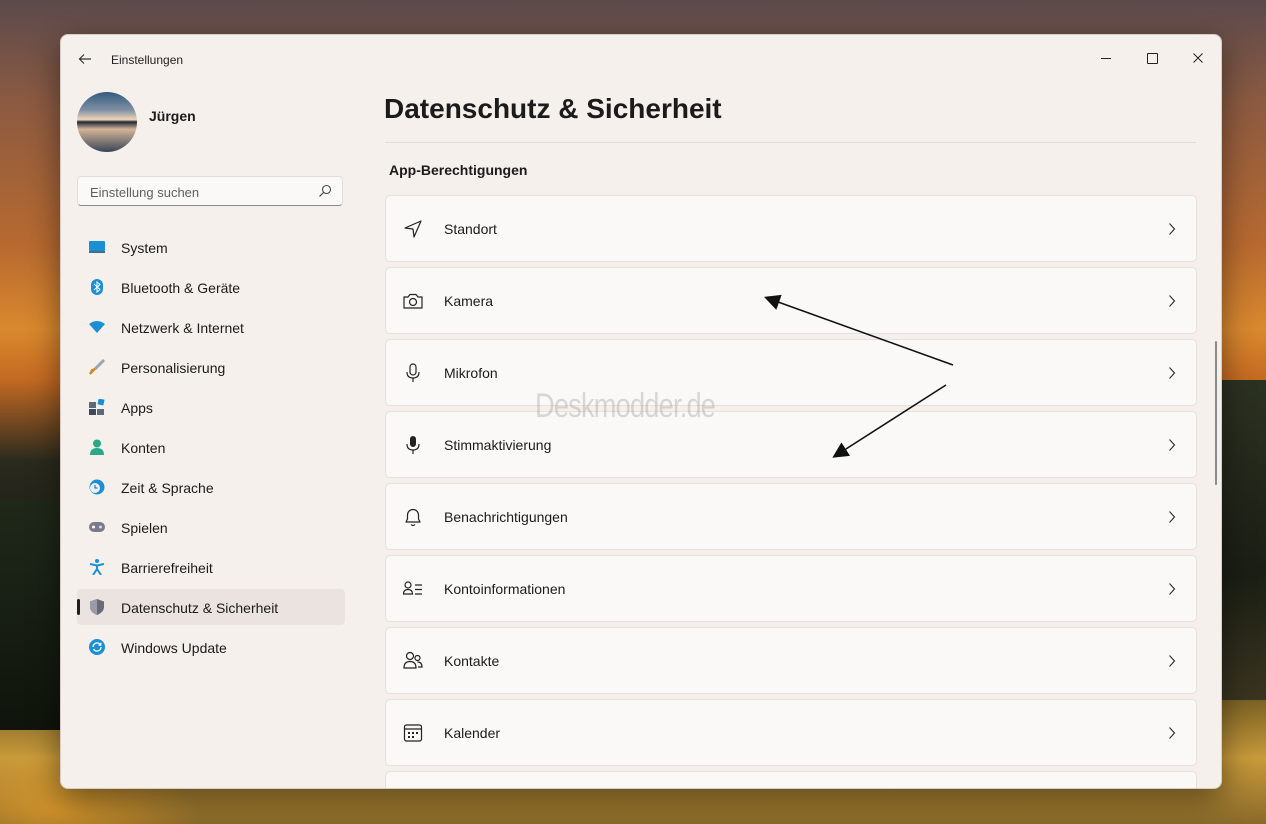 Image resolution: width=1266 pixels, height=824 pixels. Describe the element at coordinates (472, 733) in the screenshot. I see `list-item-label: Kalender` at that location.